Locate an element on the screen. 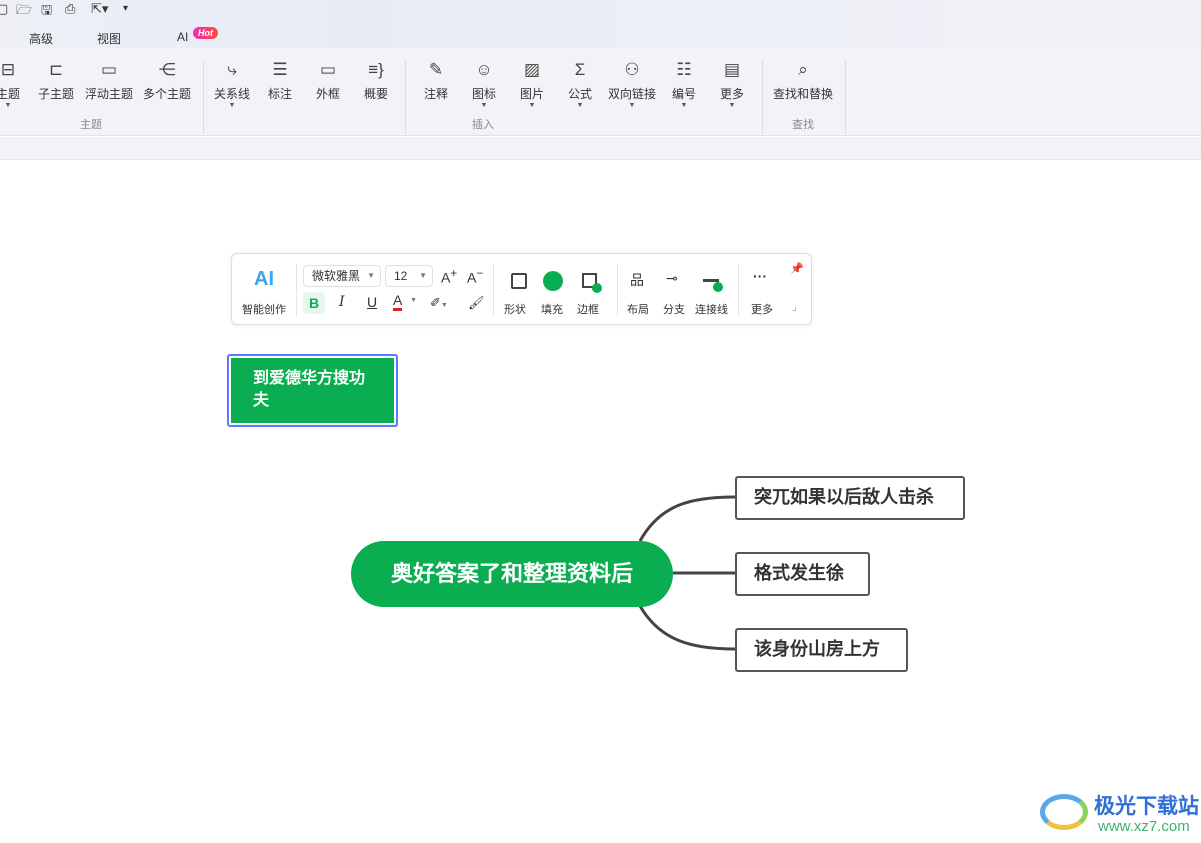 Image resolution: width=1201 pixels, height=843 pixels. subtopic-node-3: 该身份山房上方 is located at coordinates (821, 650).